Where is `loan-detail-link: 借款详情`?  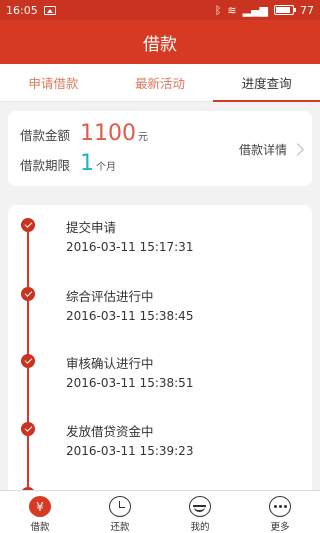 loan-detail-link: 借款详情 is located at coordinates (271, 149).